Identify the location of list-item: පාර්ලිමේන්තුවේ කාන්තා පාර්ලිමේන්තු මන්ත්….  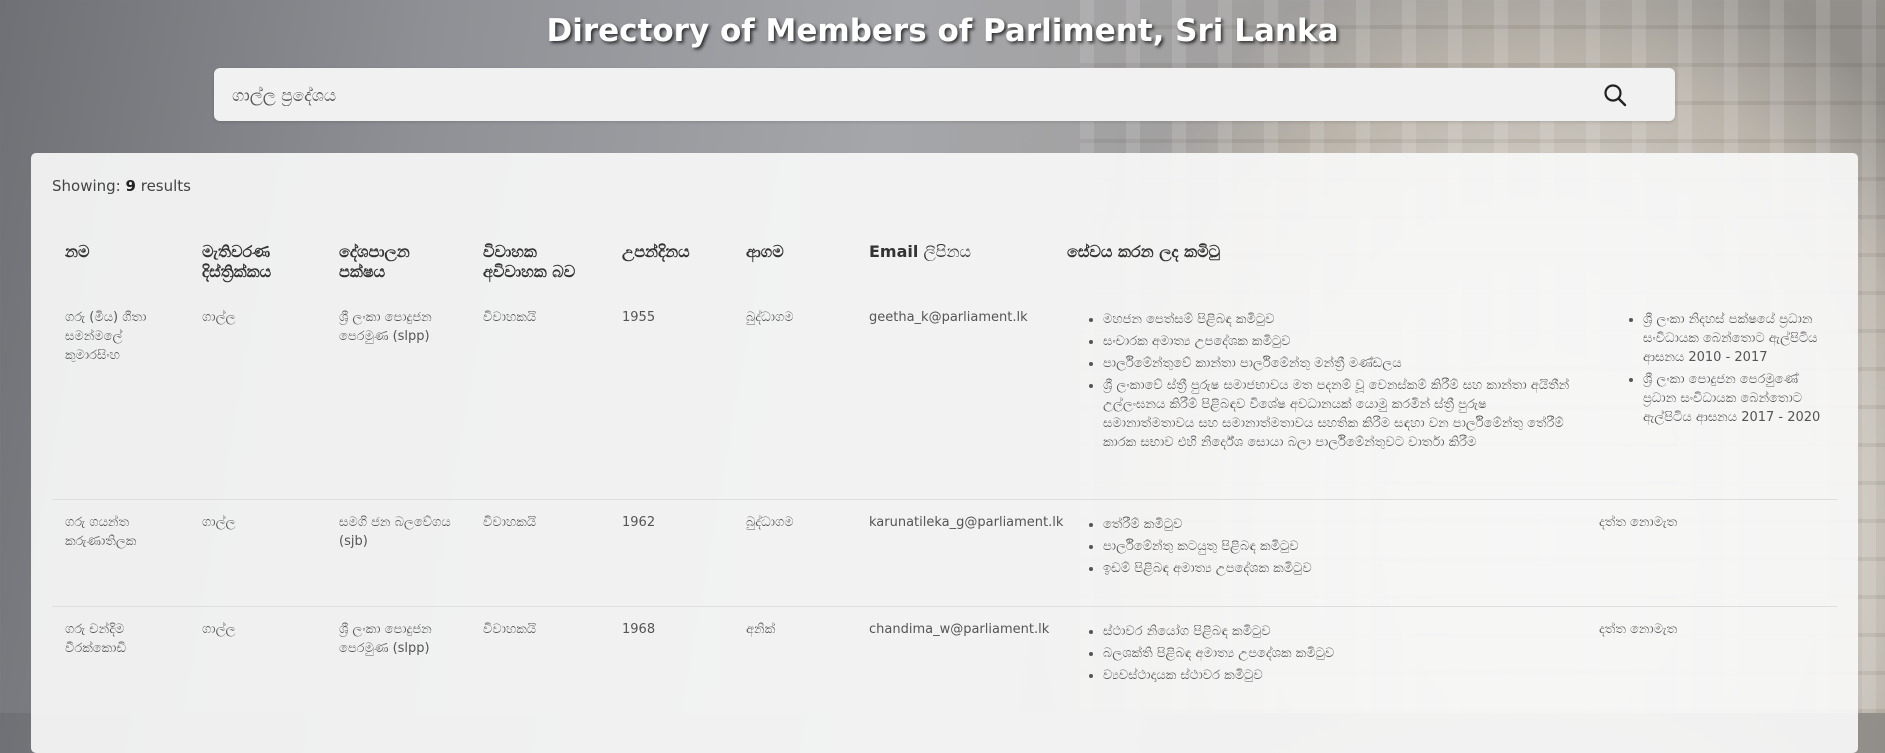
(1337, 363).